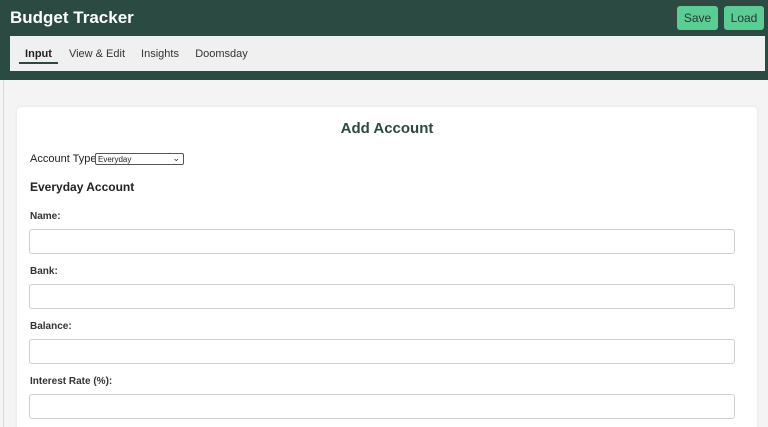  Describe the element at coordinates (115, 159) in the screenshot. I see `account-type-value: Everyday` at that location.